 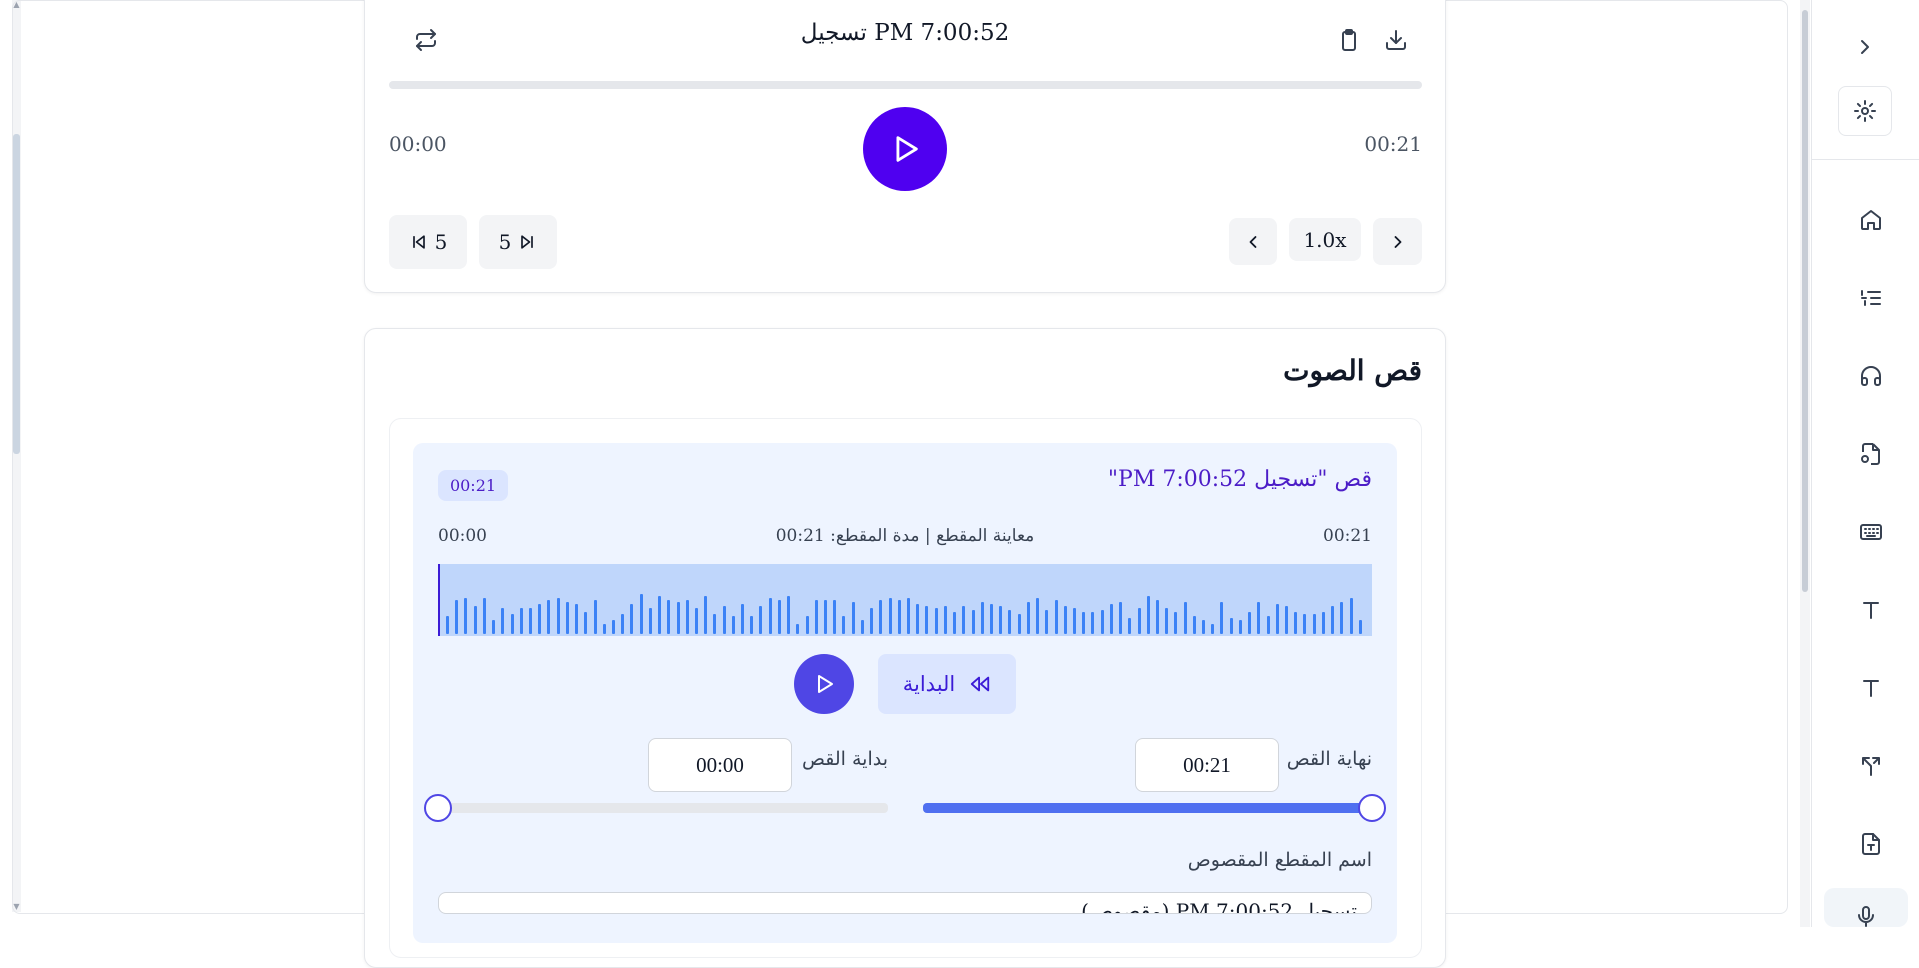 I want to click on skip-back-seconds: 5, so click(x=441, y=242).